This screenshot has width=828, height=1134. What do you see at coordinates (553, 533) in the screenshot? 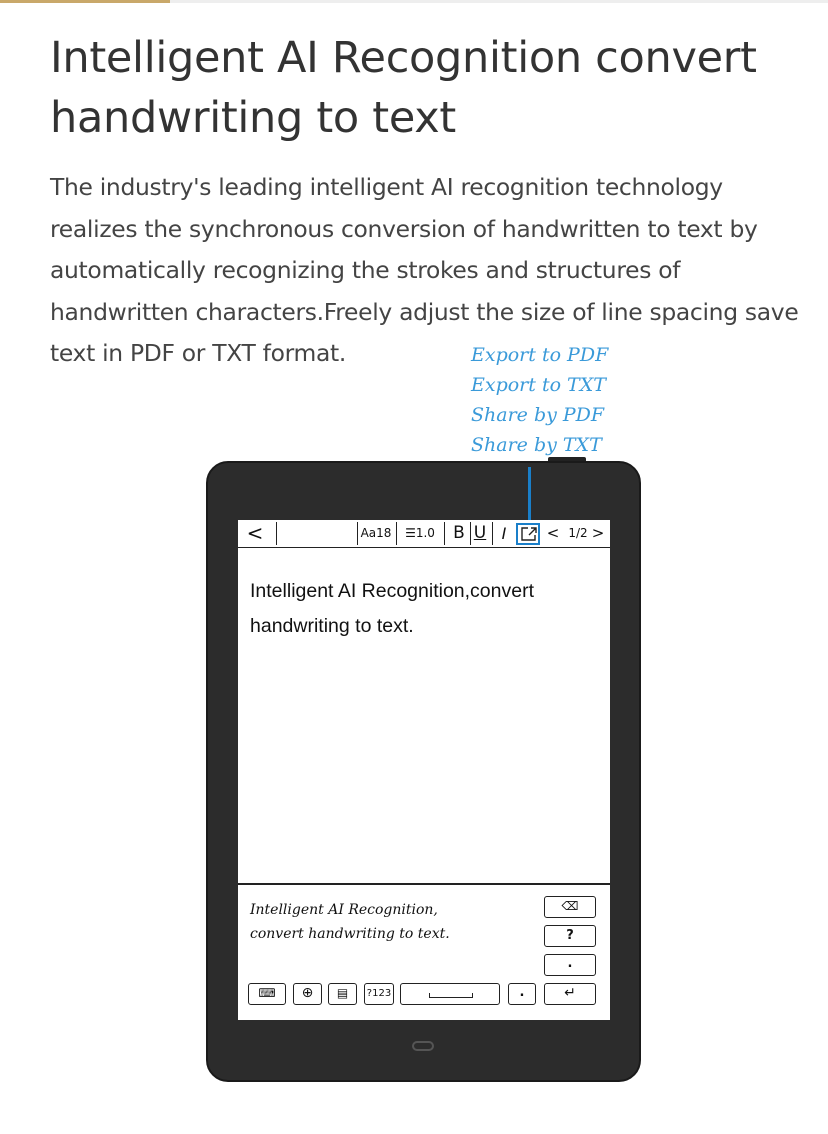
I see `share-button: <` at bounding box center [553, 533].